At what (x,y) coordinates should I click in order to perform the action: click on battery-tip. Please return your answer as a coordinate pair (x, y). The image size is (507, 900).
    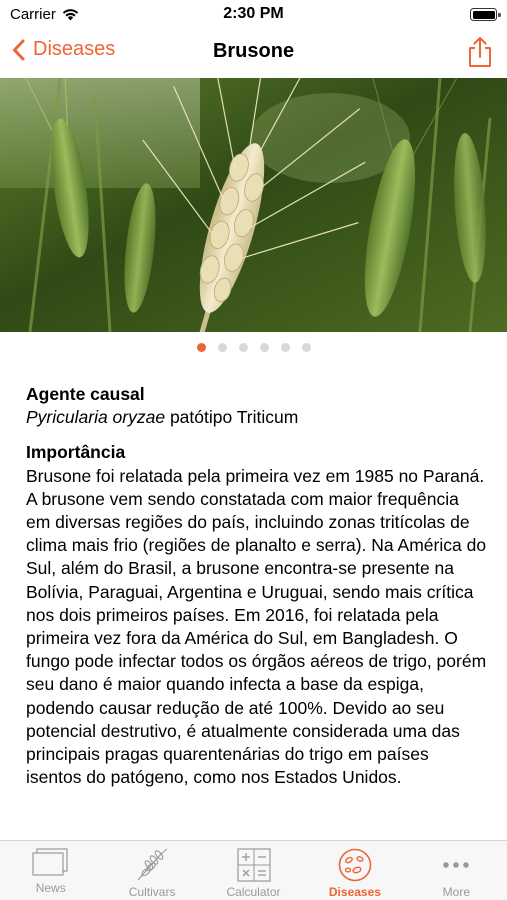
    Looking at the image, I should click on (499, 14).